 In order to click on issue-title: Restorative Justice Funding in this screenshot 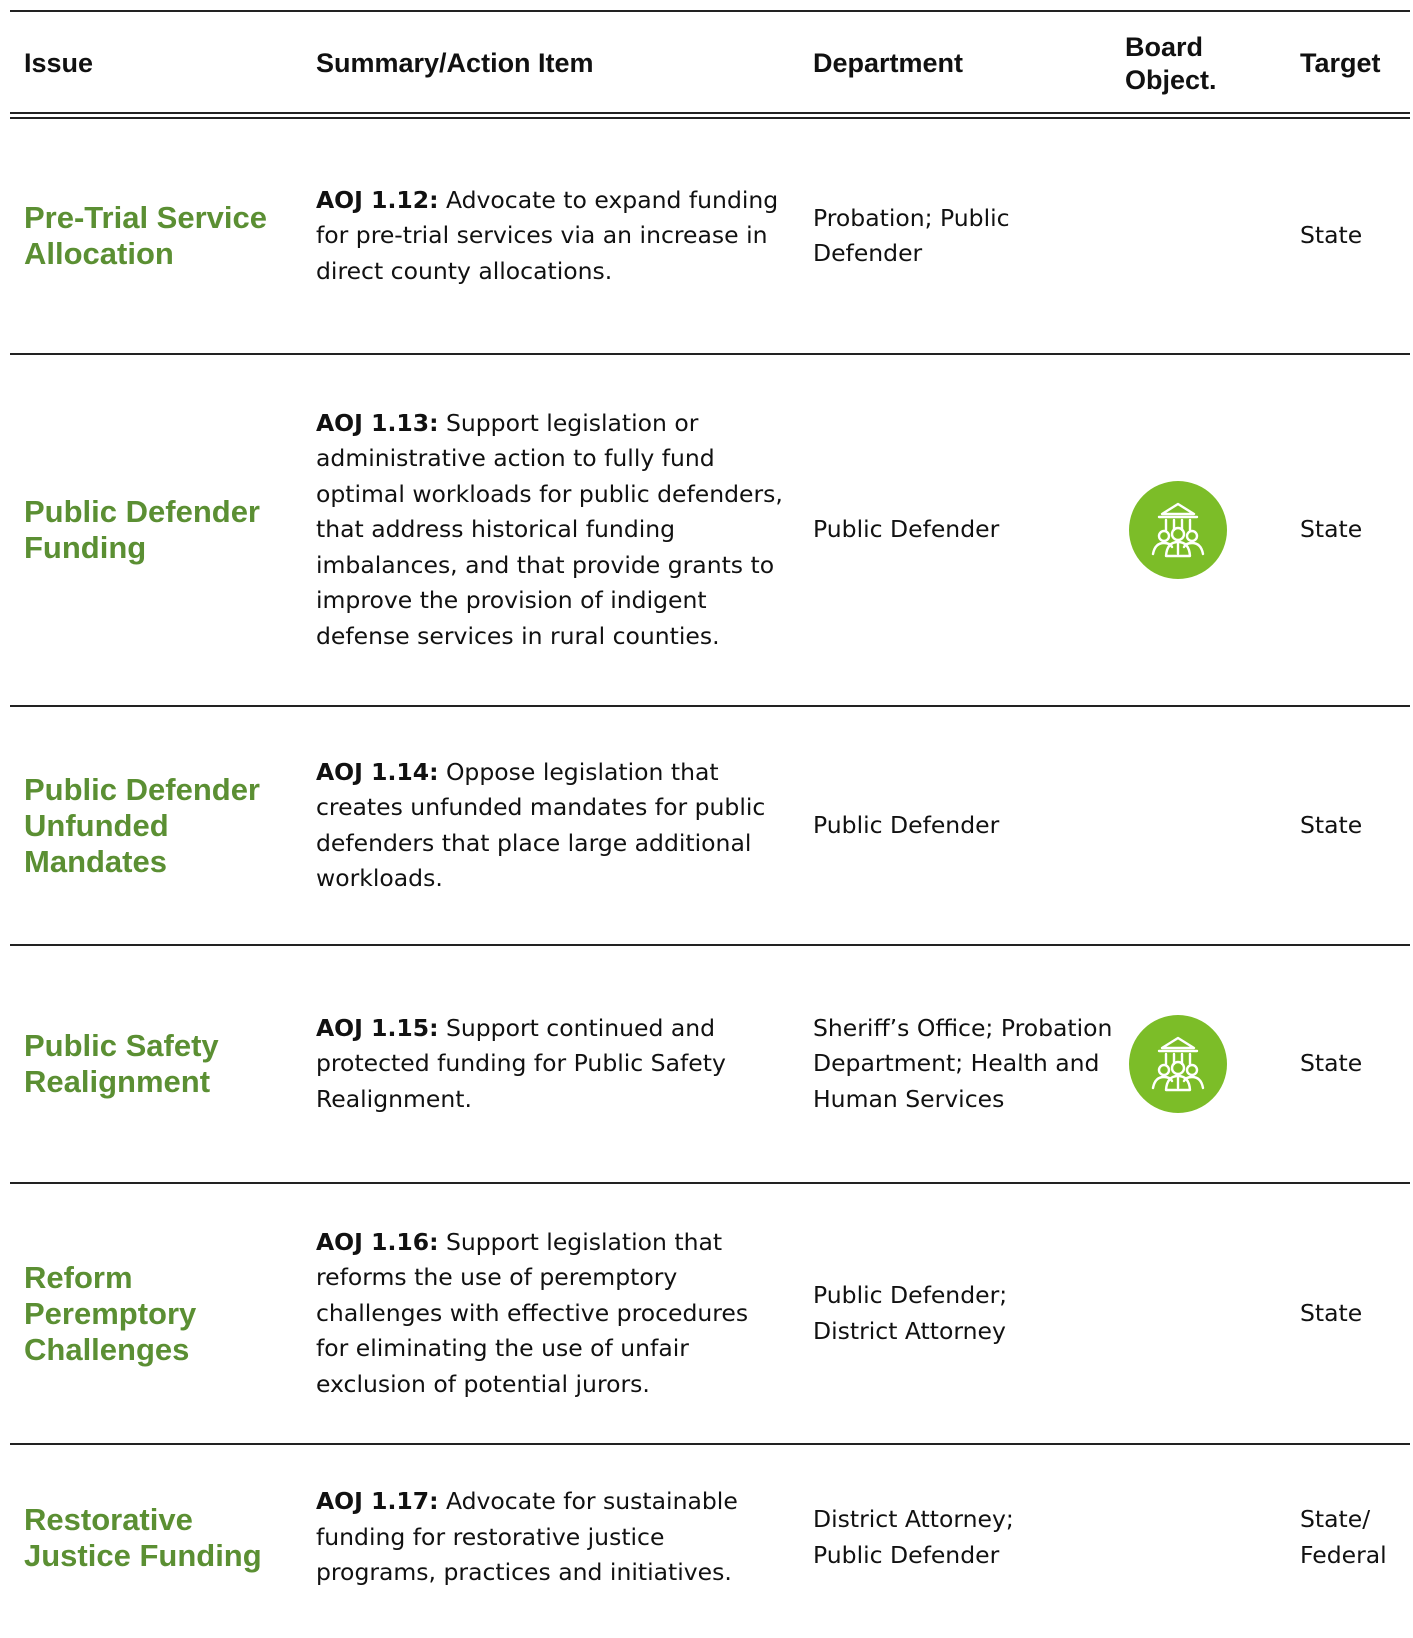, I will do `click(143, 1537)`.